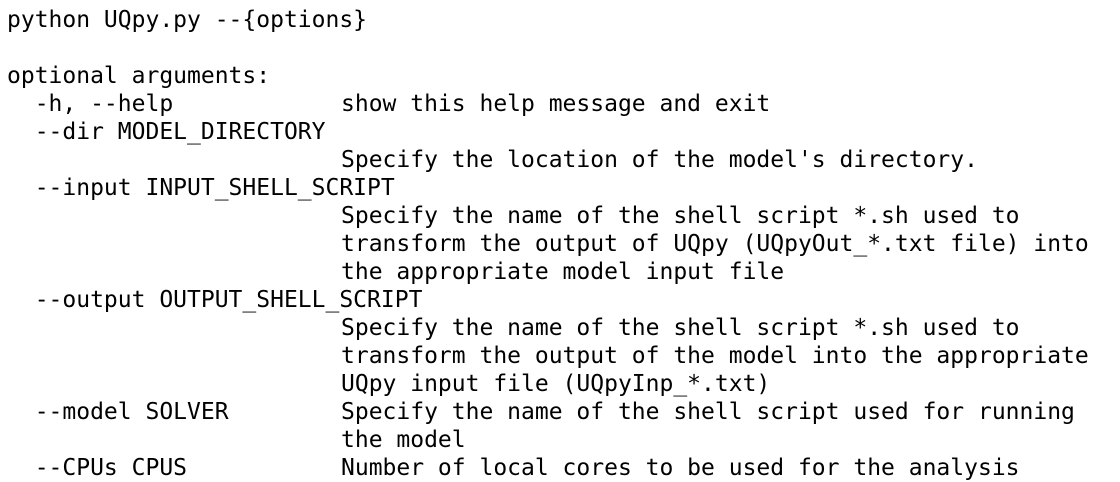 The width and height of the screenshot is (1120, 482). Describe the element at coordinates (556, 104) in the screenshot. I see `option-desc-help-line-1: show this help message and exit` at that location.